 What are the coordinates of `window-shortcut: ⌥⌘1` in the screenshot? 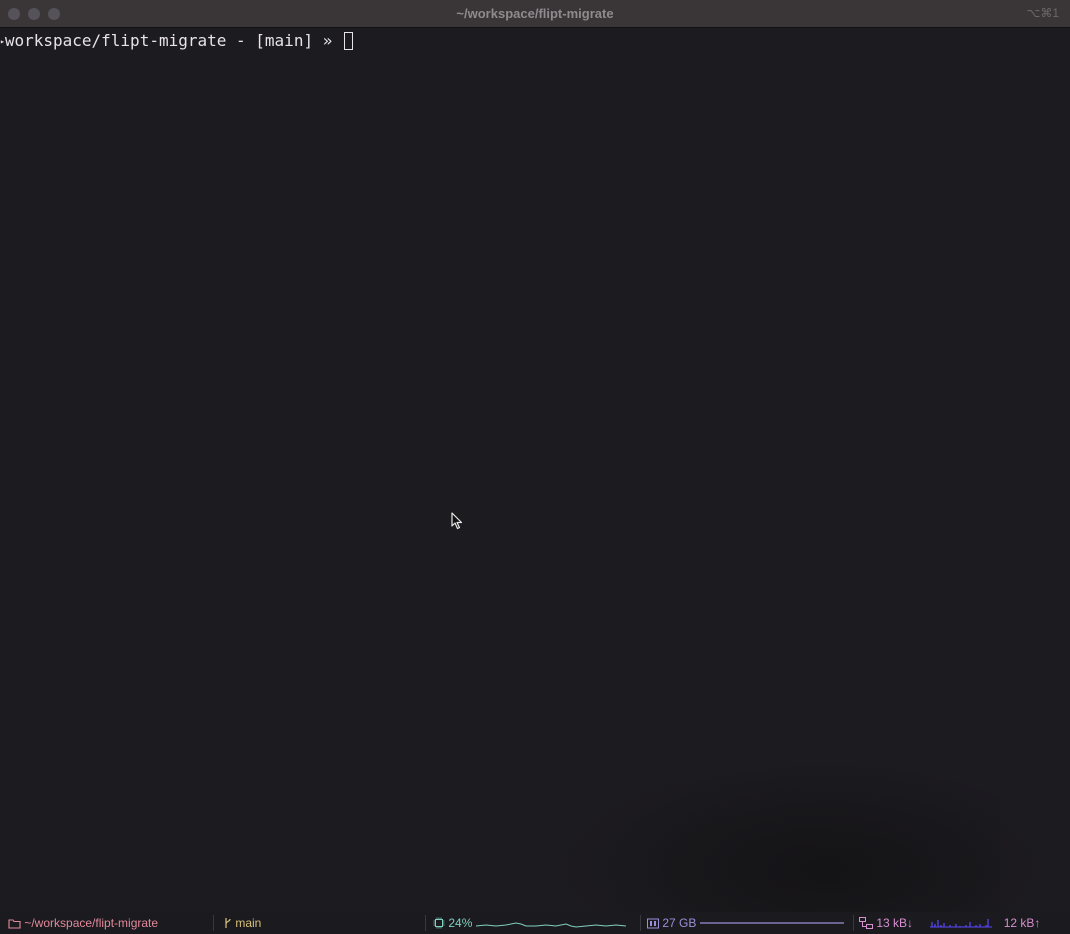 It's located at (1042, 13).